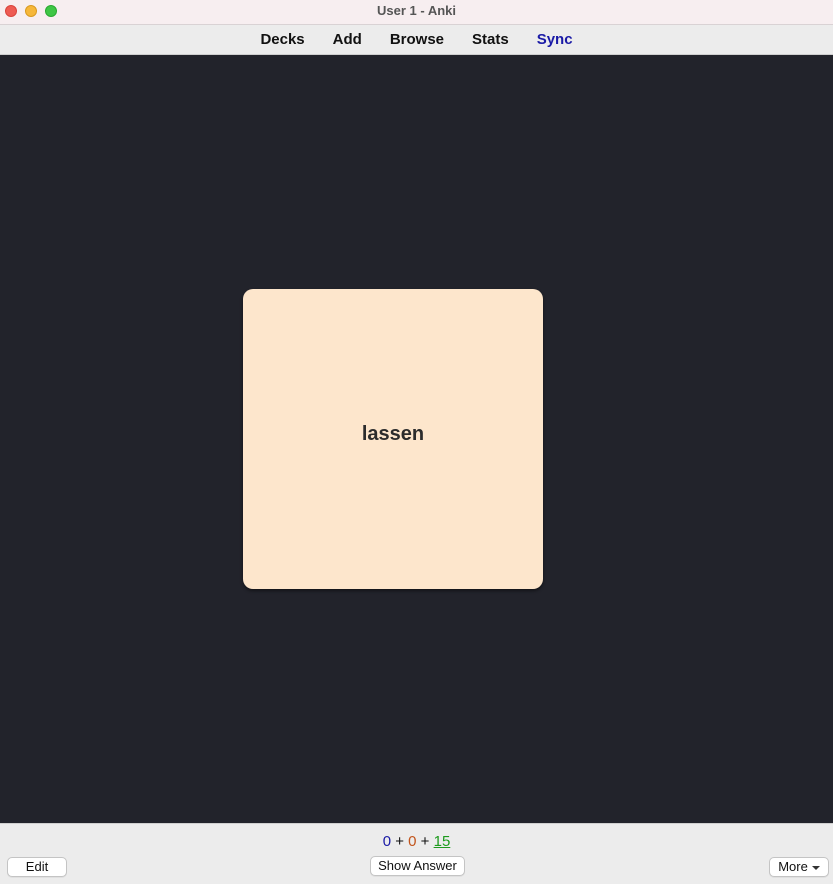 This screenshot has height=884, width=833. What do you see at coordinates (416, 853) in the screenshot?
I see `bottom-bar: 0 + 0 + 15 Edit Show Answer More` at bounding box center [416, 853].